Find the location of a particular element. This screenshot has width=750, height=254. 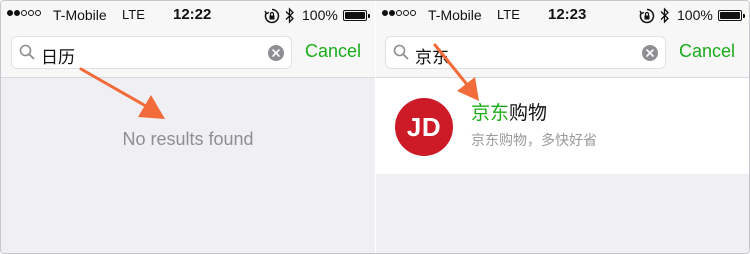

search-bar: 日历 Cancel is located at coordinates (188, 54).